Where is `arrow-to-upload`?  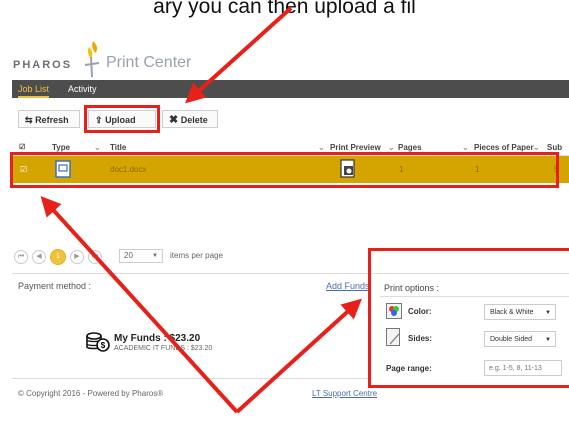 arrow-to-upload is located at coordinates (239, 55).